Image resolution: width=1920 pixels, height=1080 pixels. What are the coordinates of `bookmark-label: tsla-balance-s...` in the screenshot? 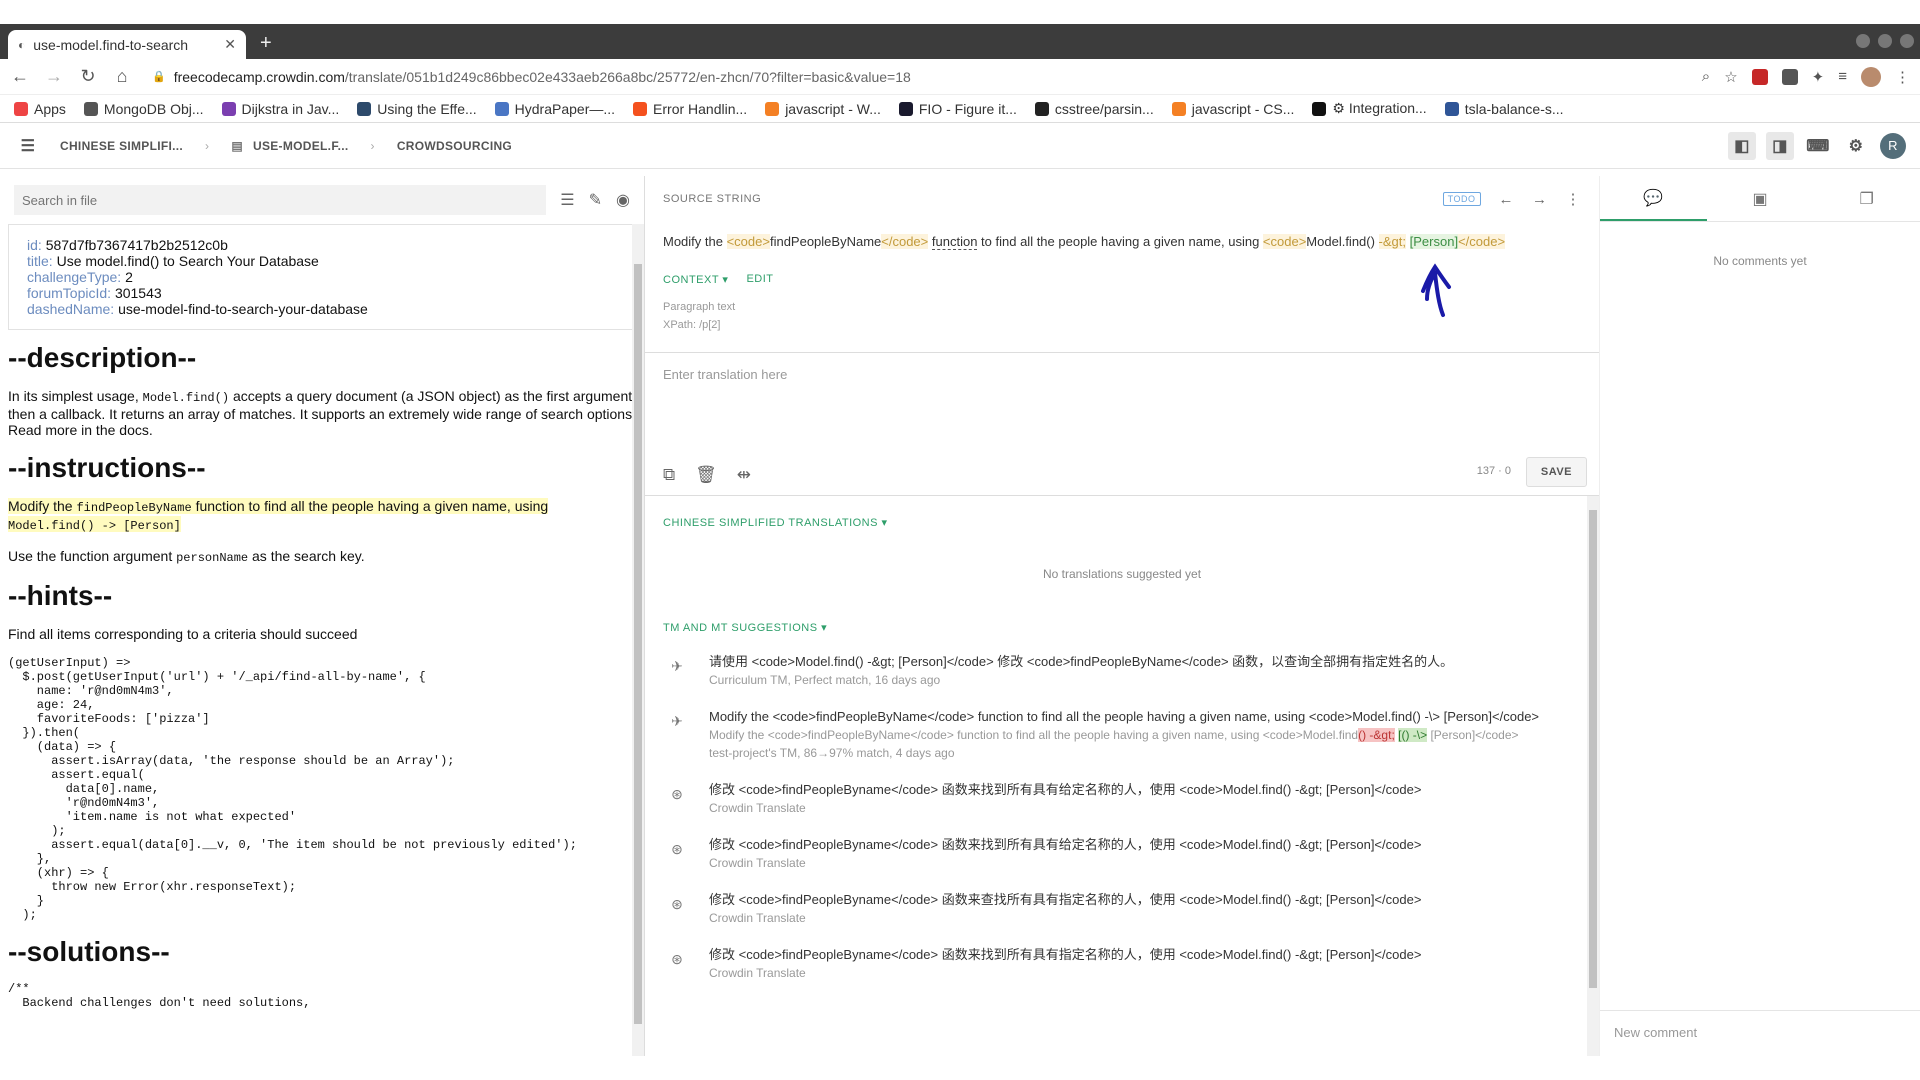 It's located at (1514, 108).